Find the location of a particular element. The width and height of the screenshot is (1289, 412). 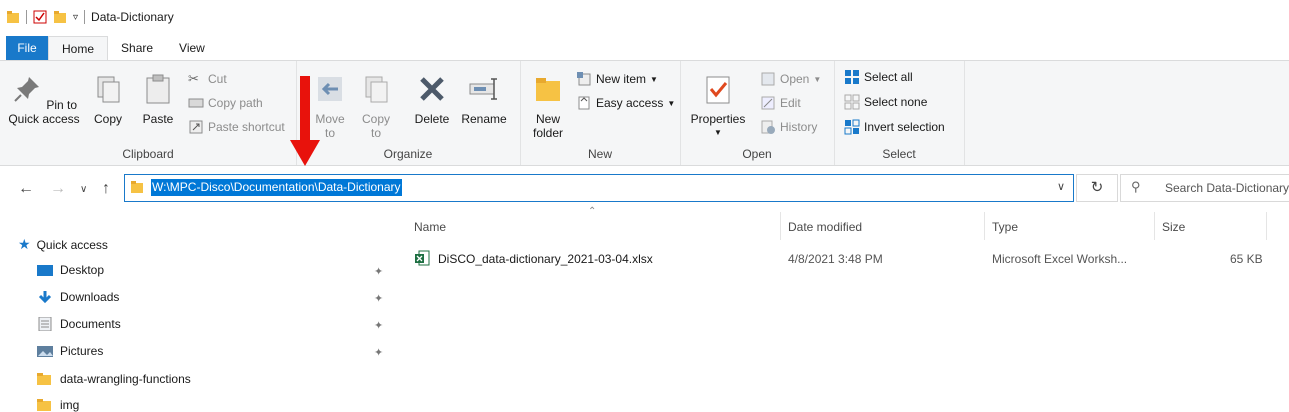

scissors-icon: ✂ is located at coordinates (193, 78).